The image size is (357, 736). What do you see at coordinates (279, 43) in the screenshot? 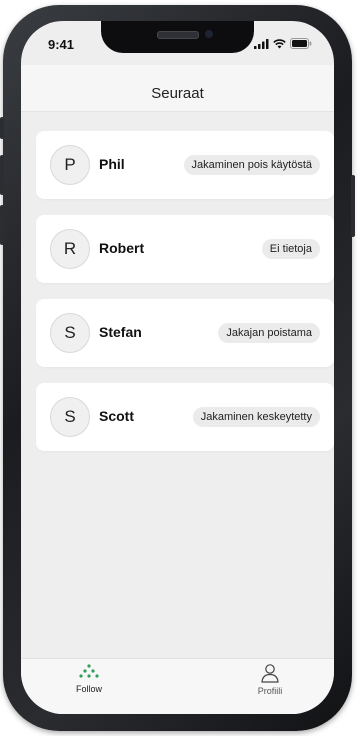
I see `wifi-icon` at bounding box center [279, 43].